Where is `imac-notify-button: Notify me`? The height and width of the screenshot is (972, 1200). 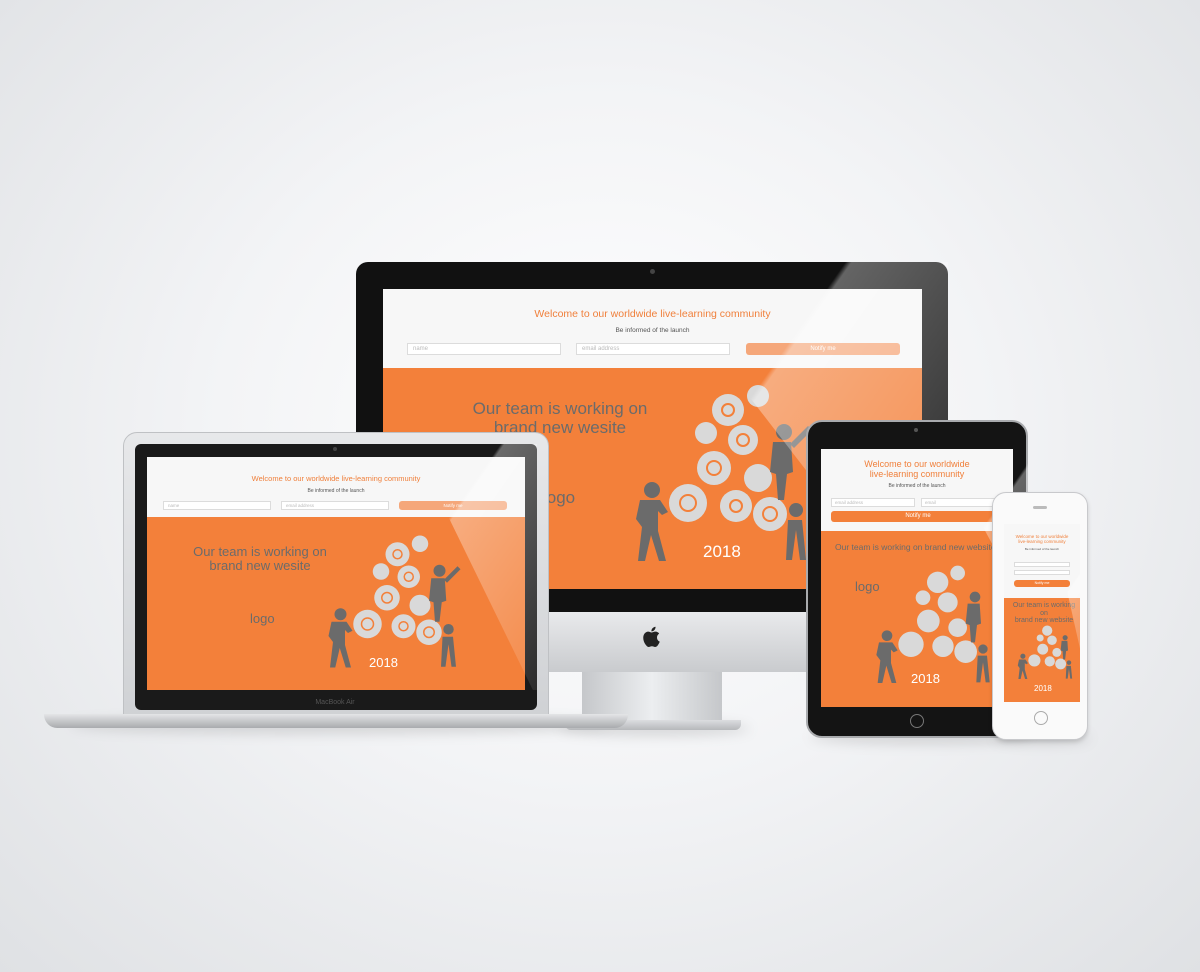
imac-notify-button: Notify me is located at coordinates (823, 349).